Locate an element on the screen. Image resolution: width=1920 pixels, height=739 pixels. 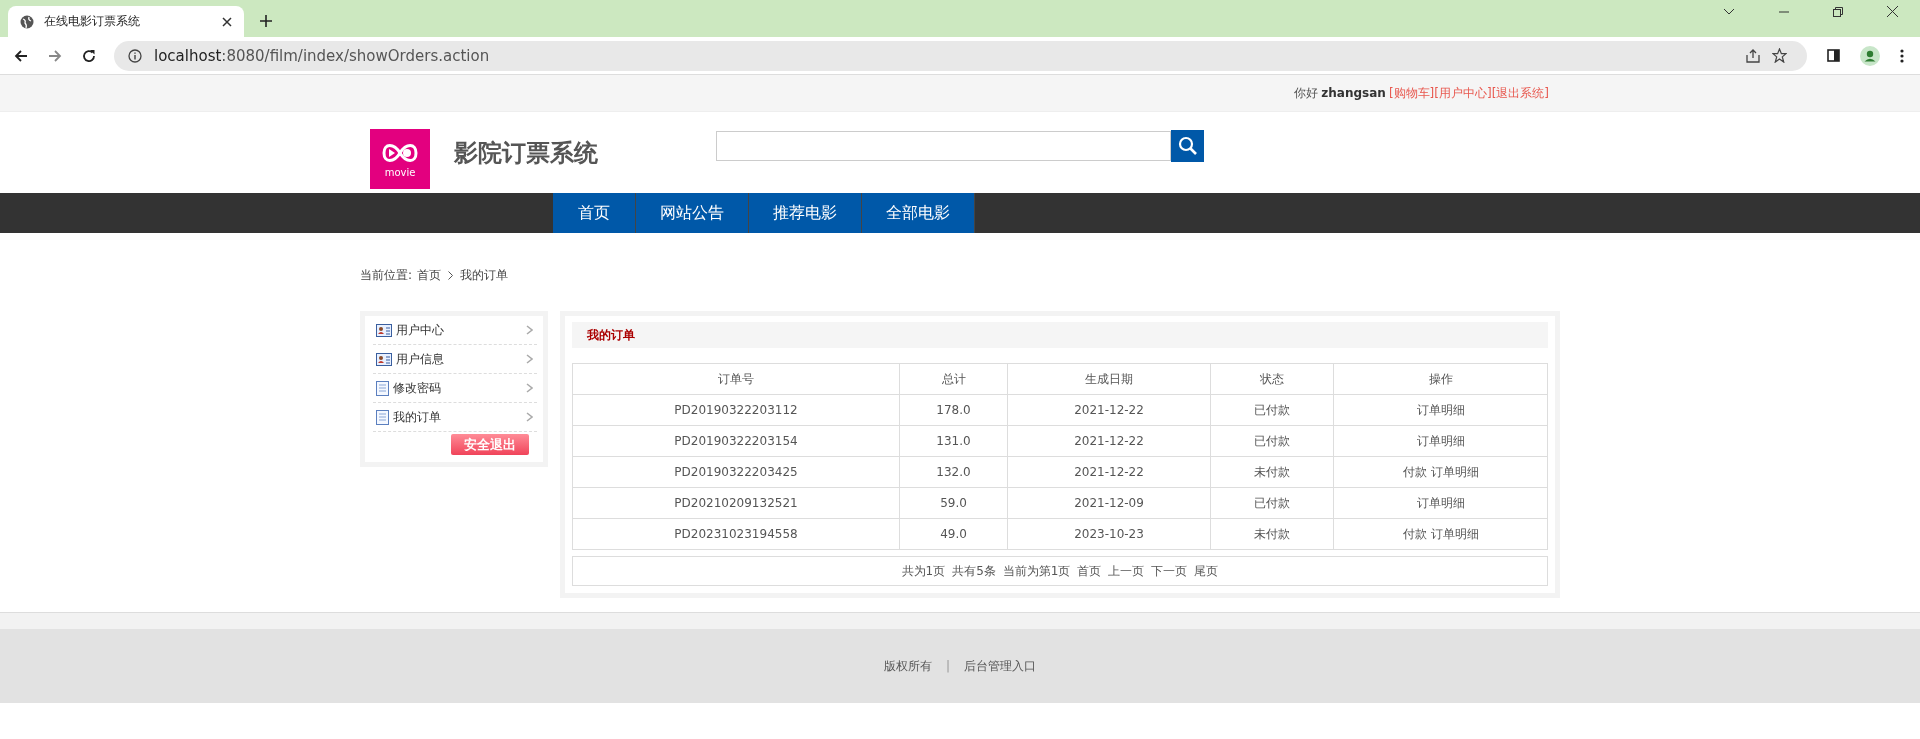
table-cell: PD20190322203112 is located at coordinates (736, 410).